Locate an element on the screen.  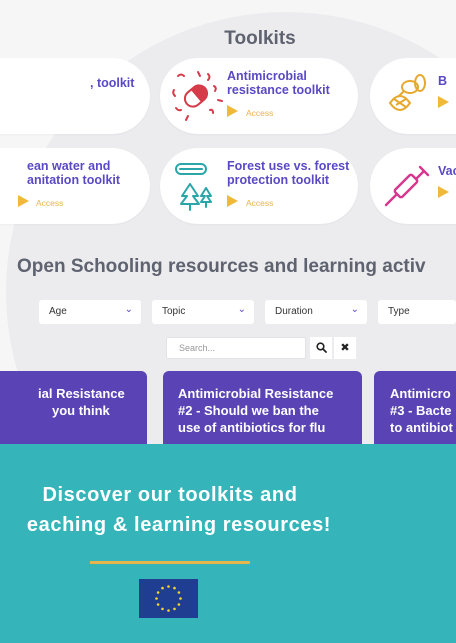
clear-button: ✖ is located at coordinates (345, 348).